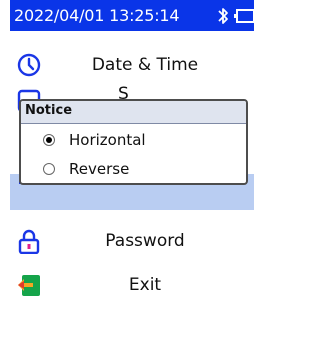  I want to click on menu-item-exit: Exit, so click(132, 285).